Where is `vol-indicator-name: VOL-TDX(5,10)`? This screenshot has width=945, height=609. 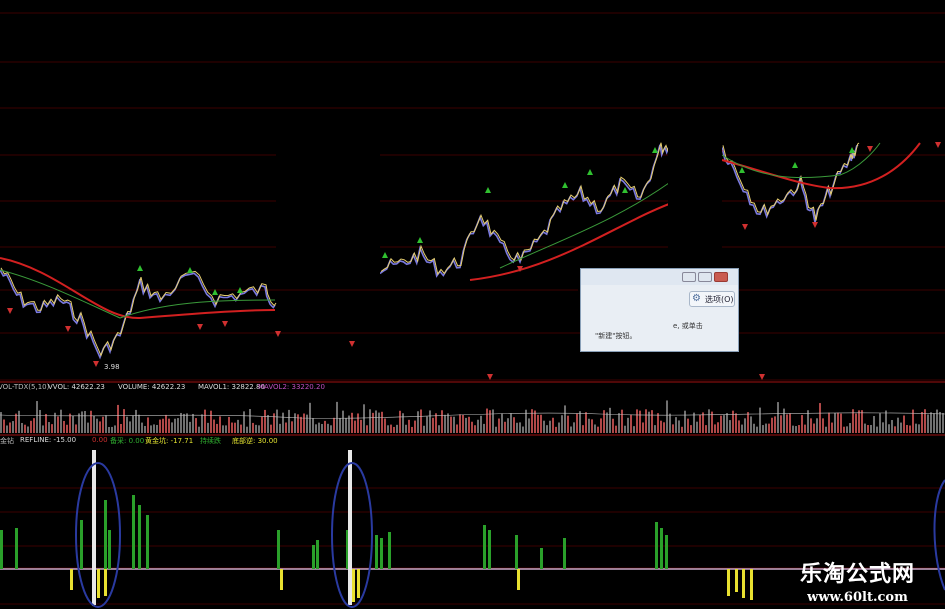 vol-indicator-name: VOL-TDX(5,10) is located at coordinates (24, 387).